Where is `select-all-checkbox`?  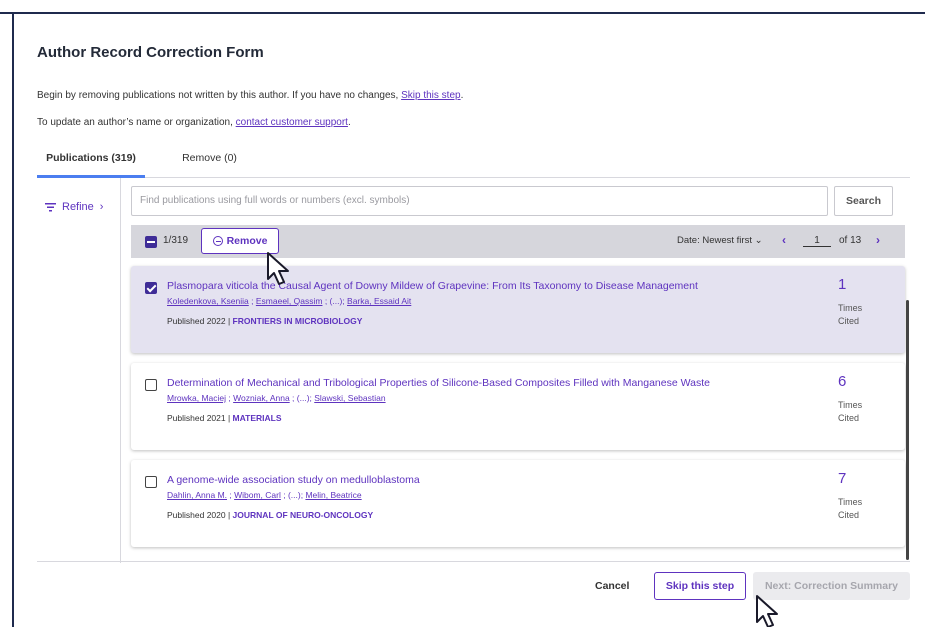 select-all-checkbox is located at coordinates (151, 242).